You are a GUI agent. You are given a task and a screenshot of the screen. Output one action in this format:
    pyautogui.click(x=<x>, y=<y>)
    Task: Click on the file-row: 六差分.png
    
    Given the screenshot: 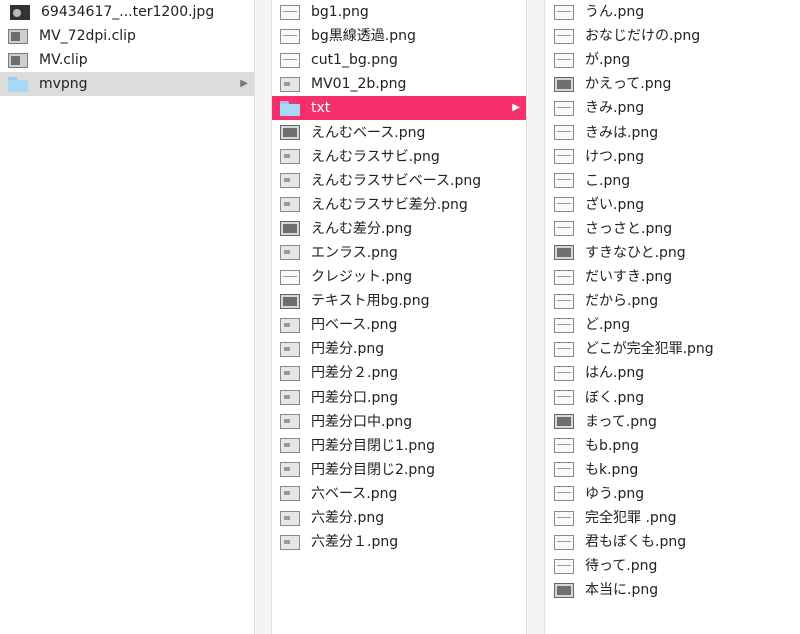 What is the action you would take?
    pyautogui.click(x=399, y=518)
    